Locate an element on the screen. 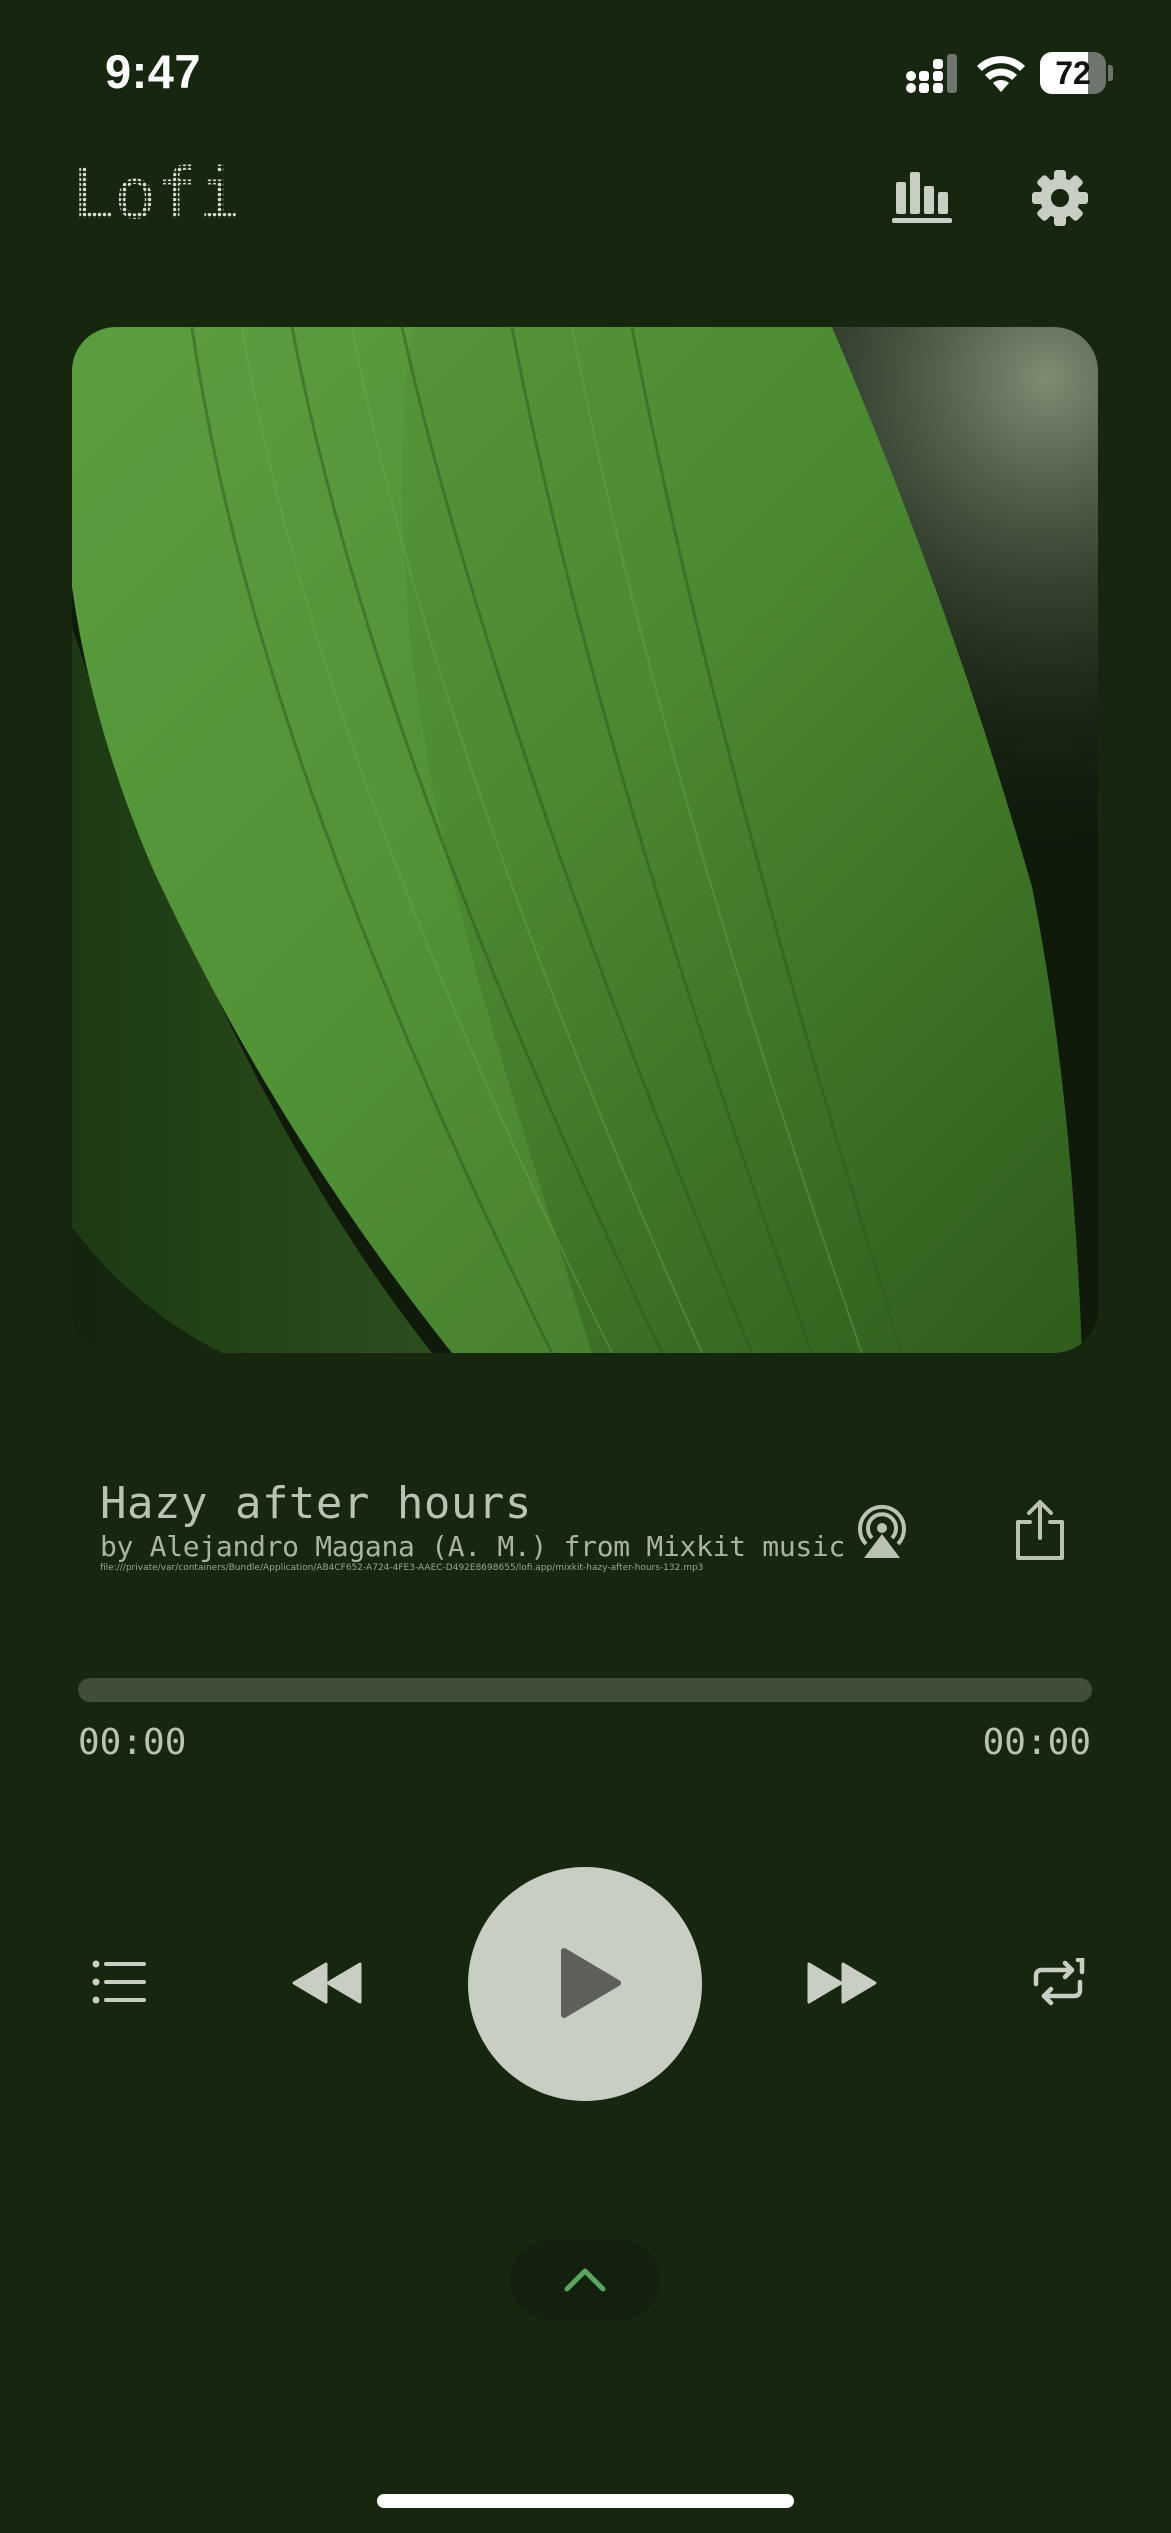 The image size is (1171, 2533). svg-text: Lofi. is located at coordinates (157, 192).